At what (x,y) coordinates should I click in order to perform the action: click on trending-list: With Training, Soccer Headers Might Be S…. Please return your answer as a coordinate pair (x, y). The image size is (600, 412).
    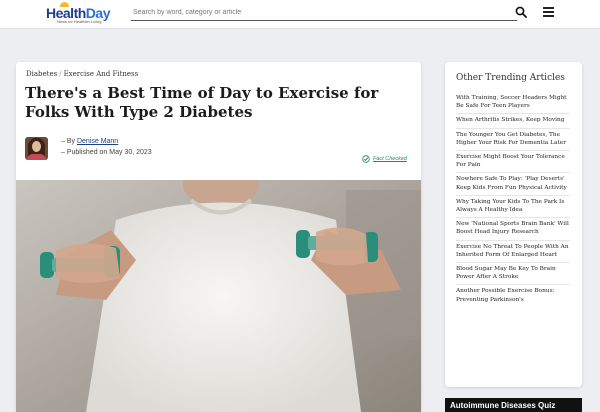
    Looking at the image, I should click on (513, 199).